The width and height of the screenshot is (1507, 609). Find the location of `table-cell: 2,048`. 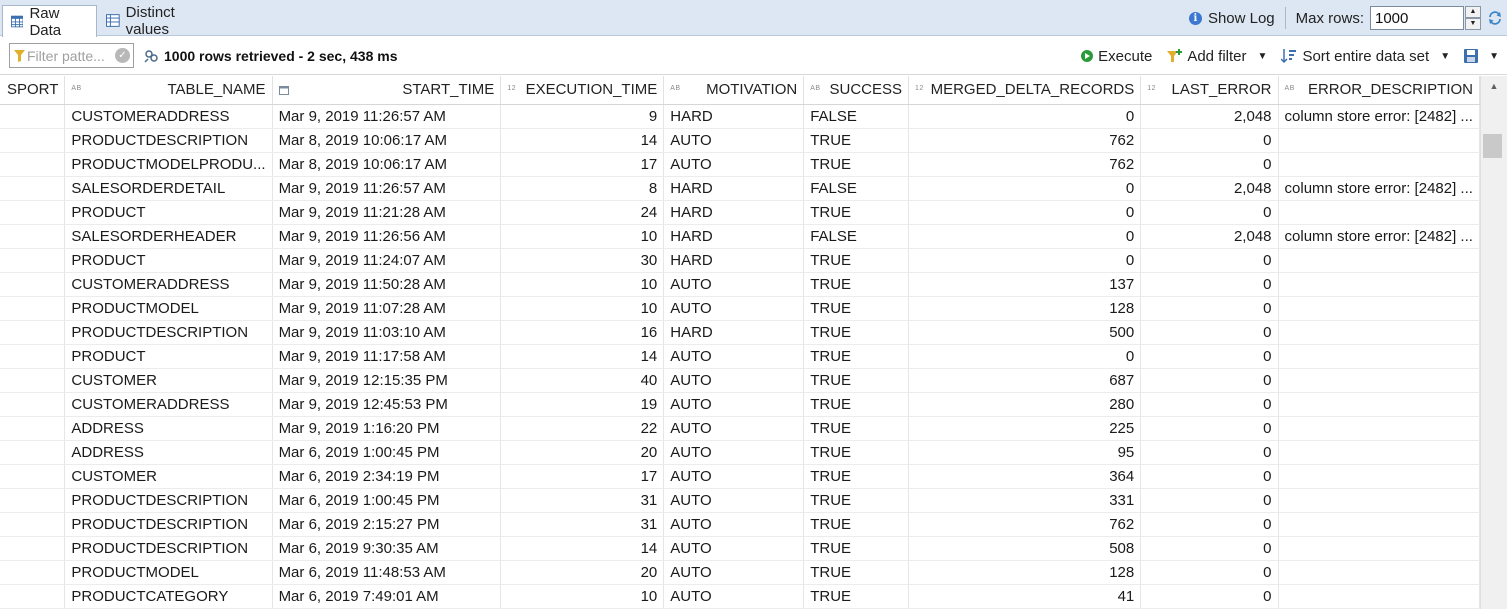

table-cell: 2,048 is located at coordinates (1209, 236).